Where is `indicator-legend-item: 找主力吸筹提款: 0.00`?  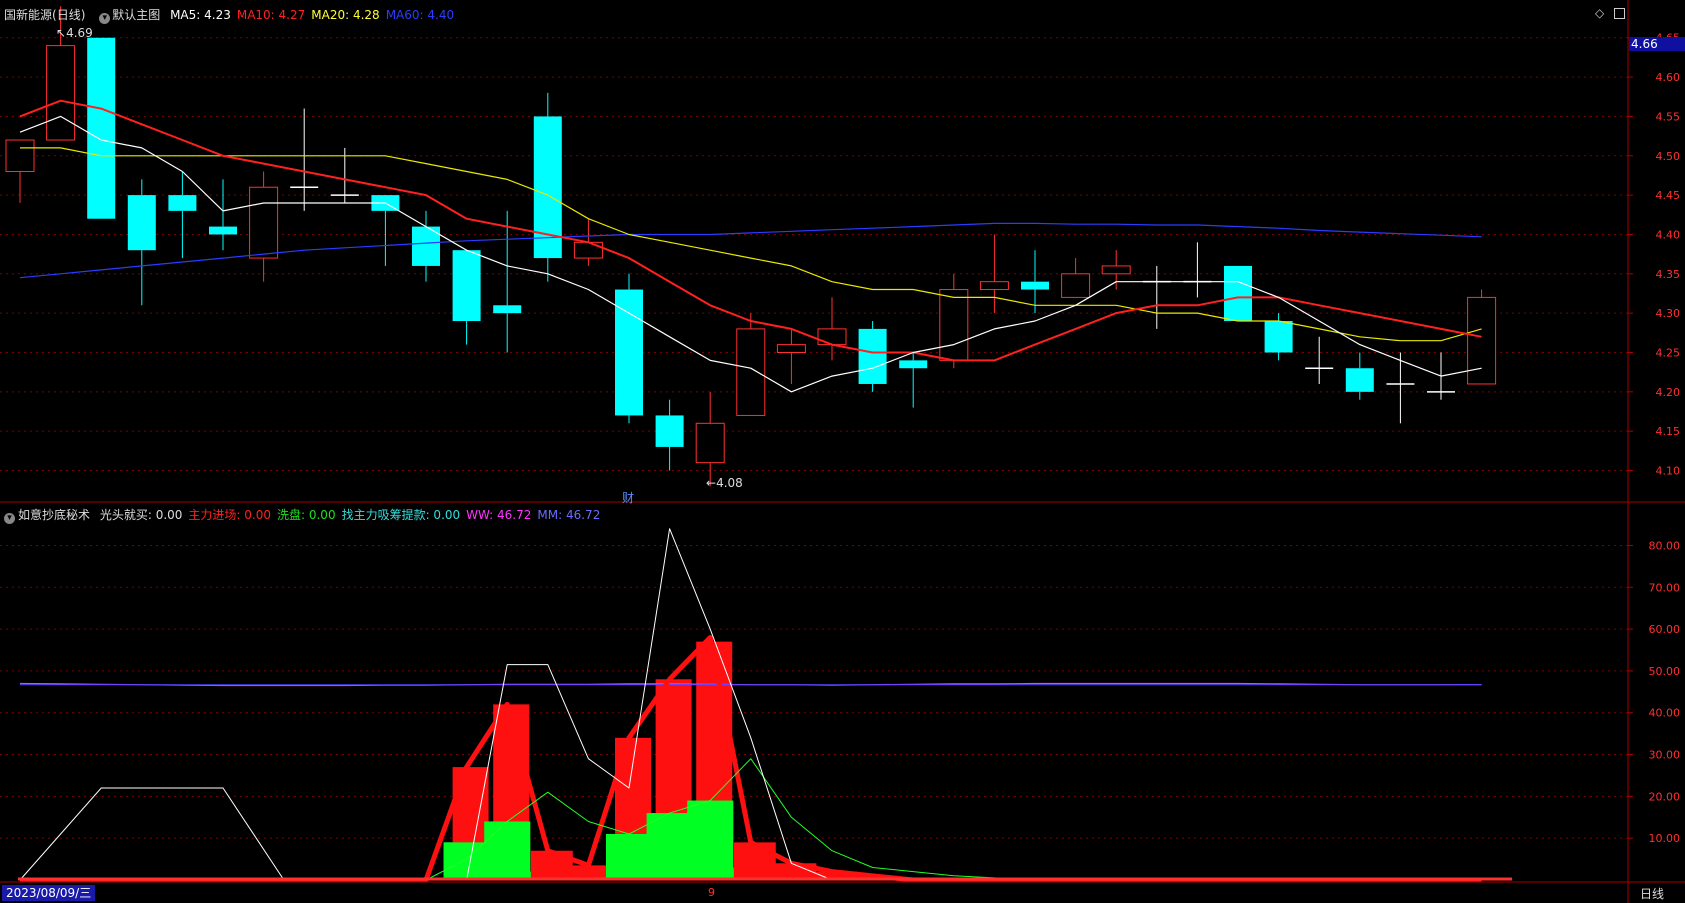
indicator-legend-item: 找主力吸筹提款: 0.00 is located at coordinates (401, 515).